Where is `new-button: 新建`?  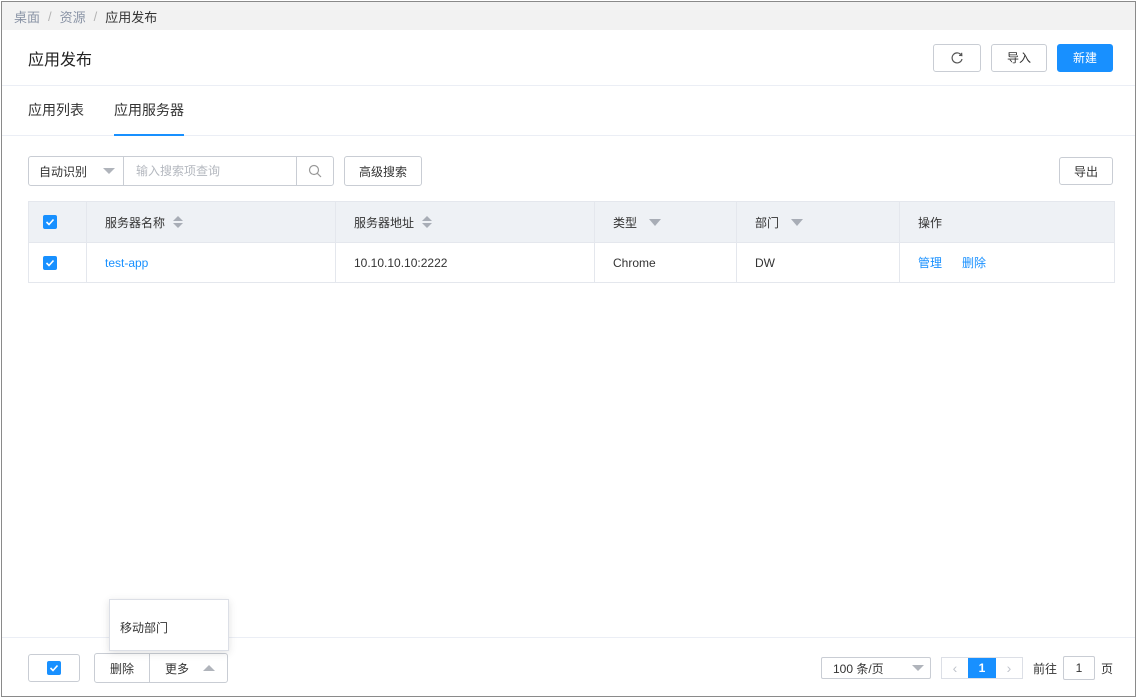
new-button: 新建 is located at coordinates (1085, 57).